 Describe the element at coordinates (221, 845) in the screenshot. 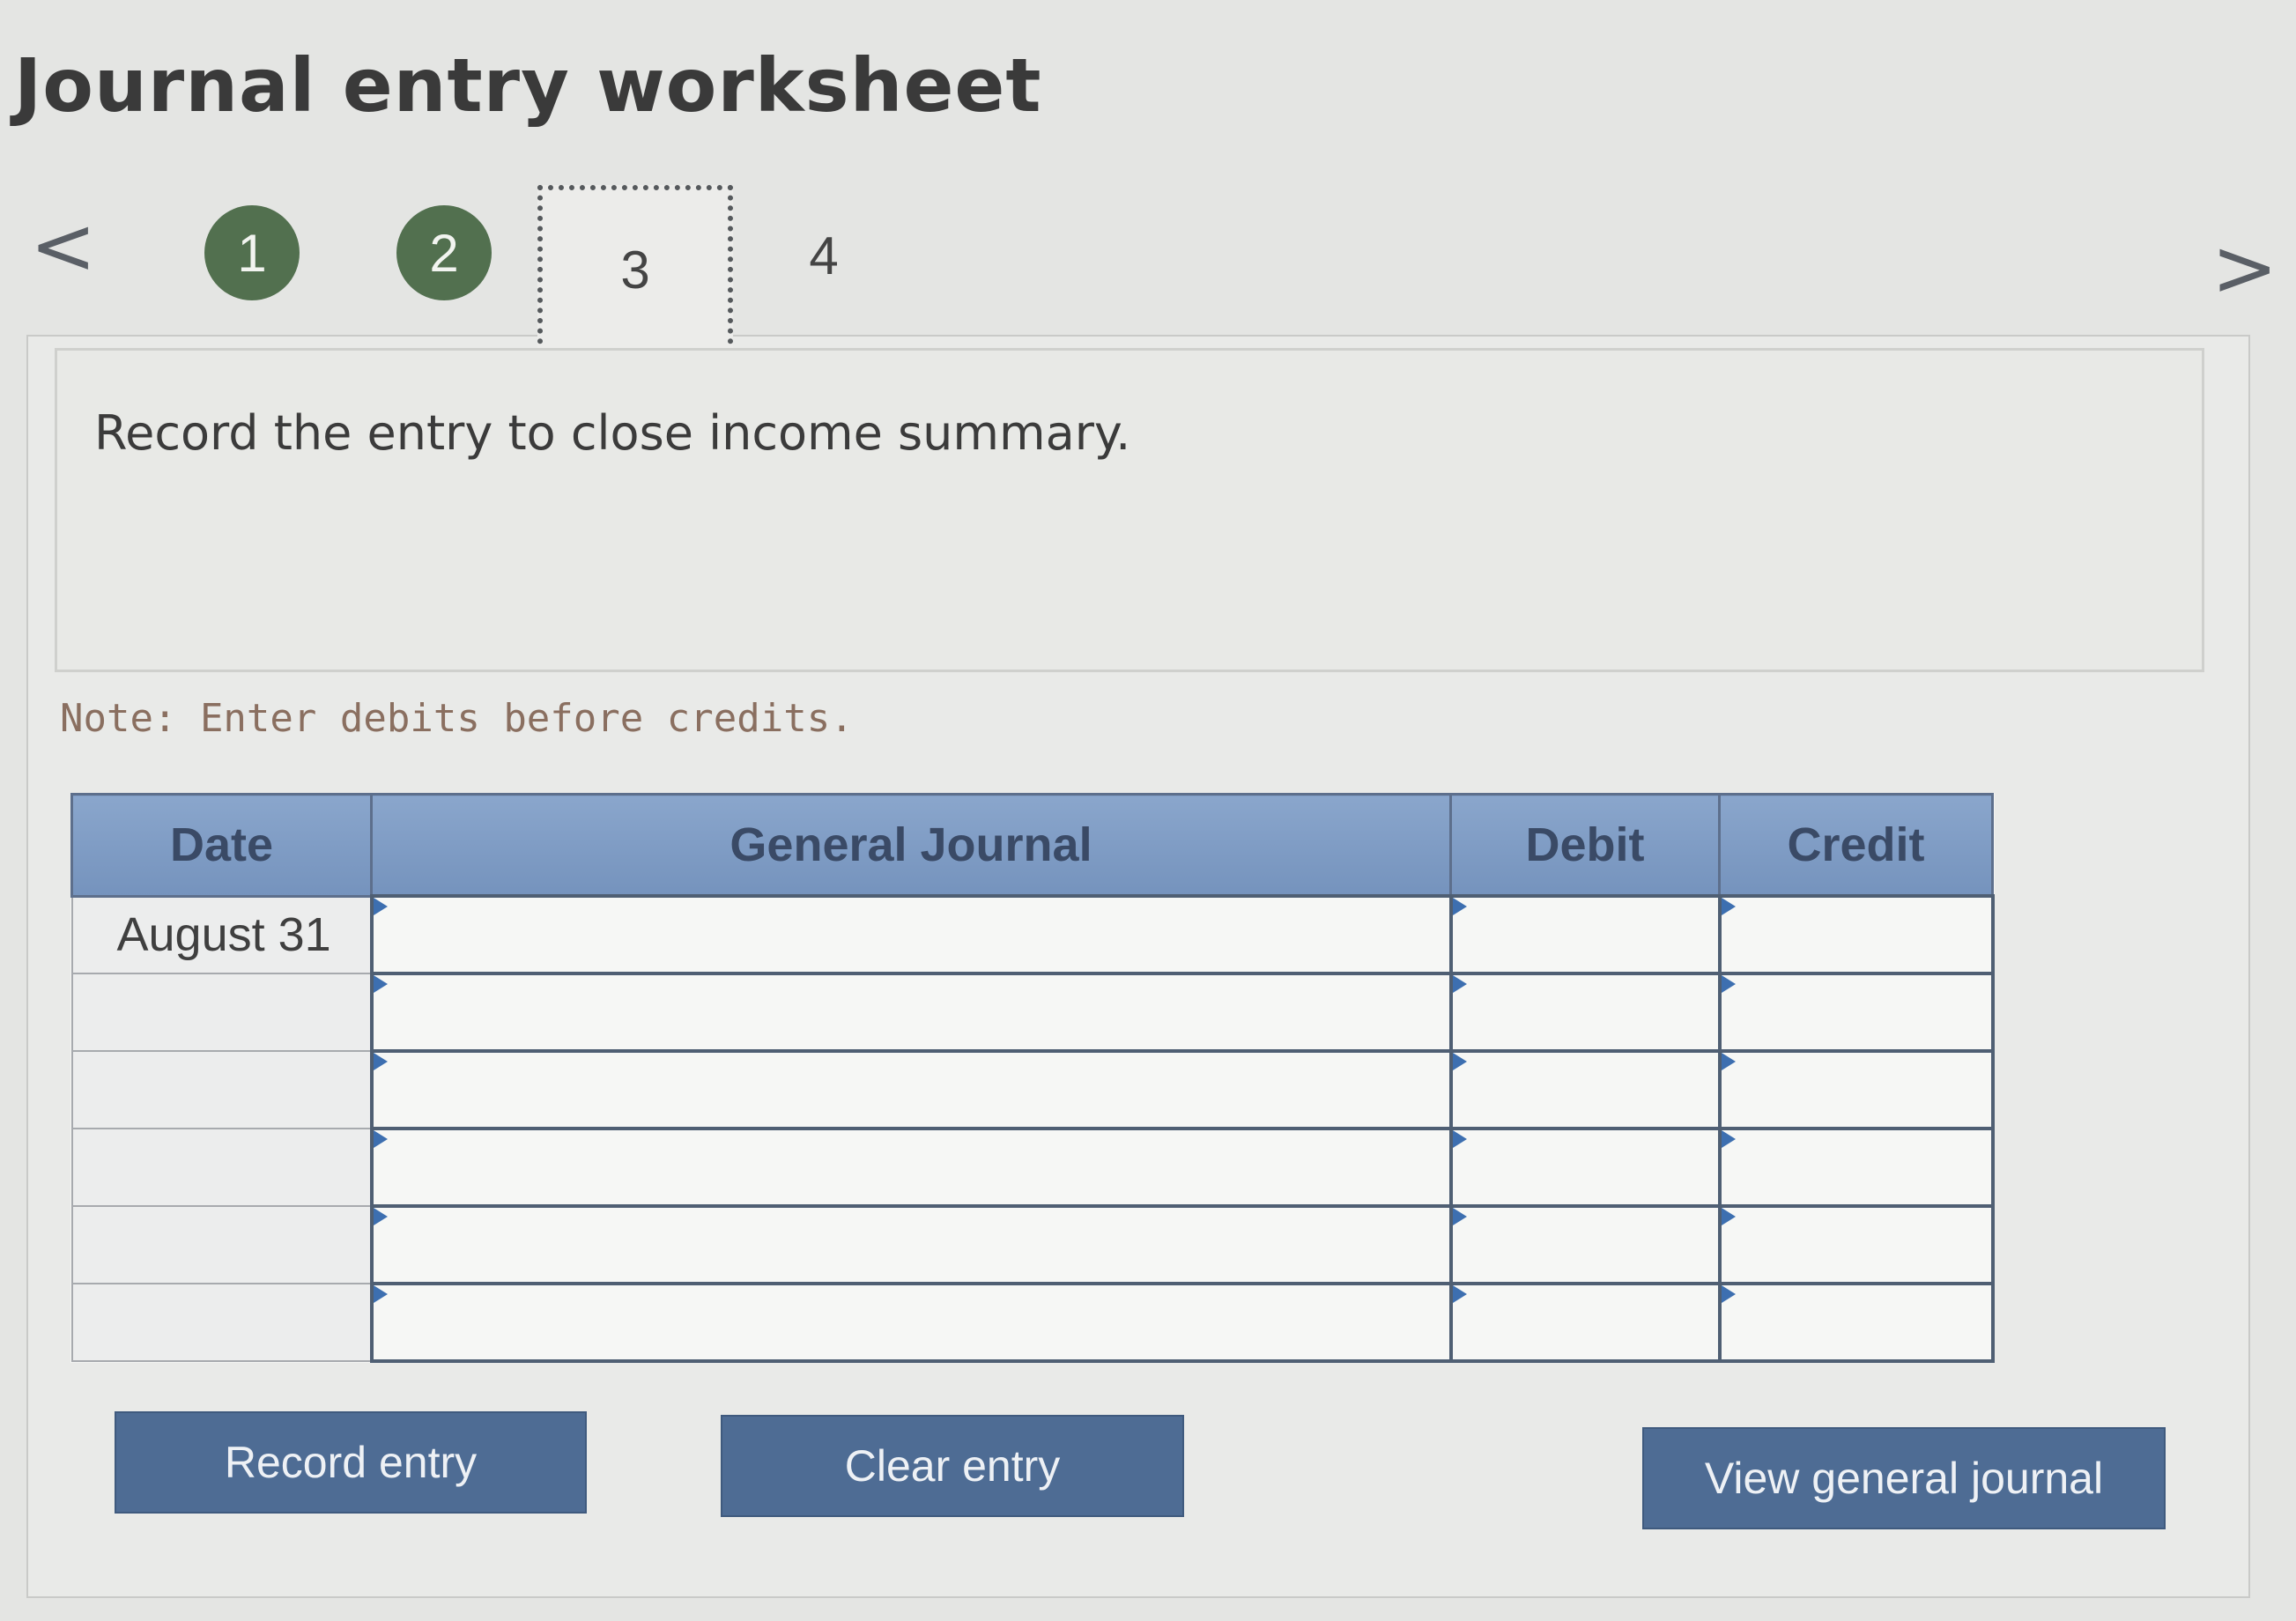

I see `header-date: Date` at that location.